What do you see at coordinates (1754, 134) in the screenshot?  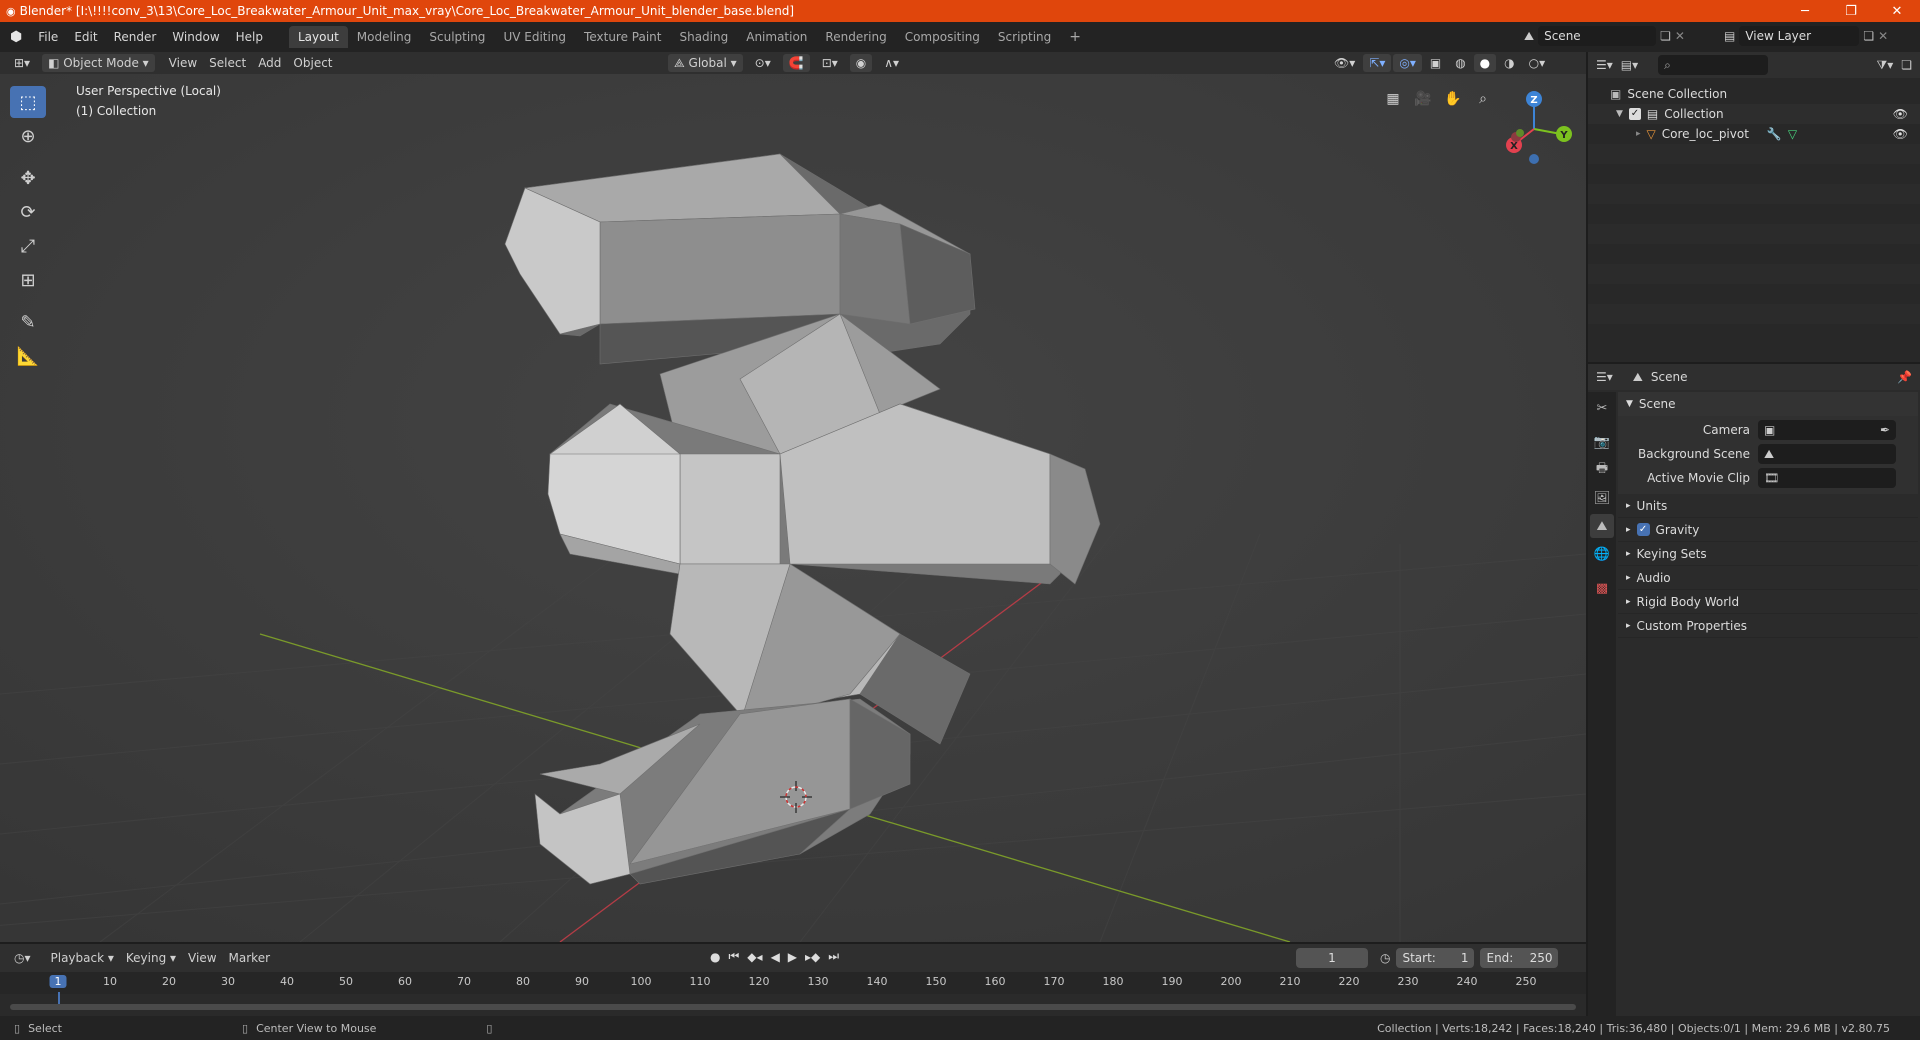 I see `outliner-row-object: ▸ ▽ Core_loc_pivot 🔧 ▽ 👁` at bounding box center [1754, 134].